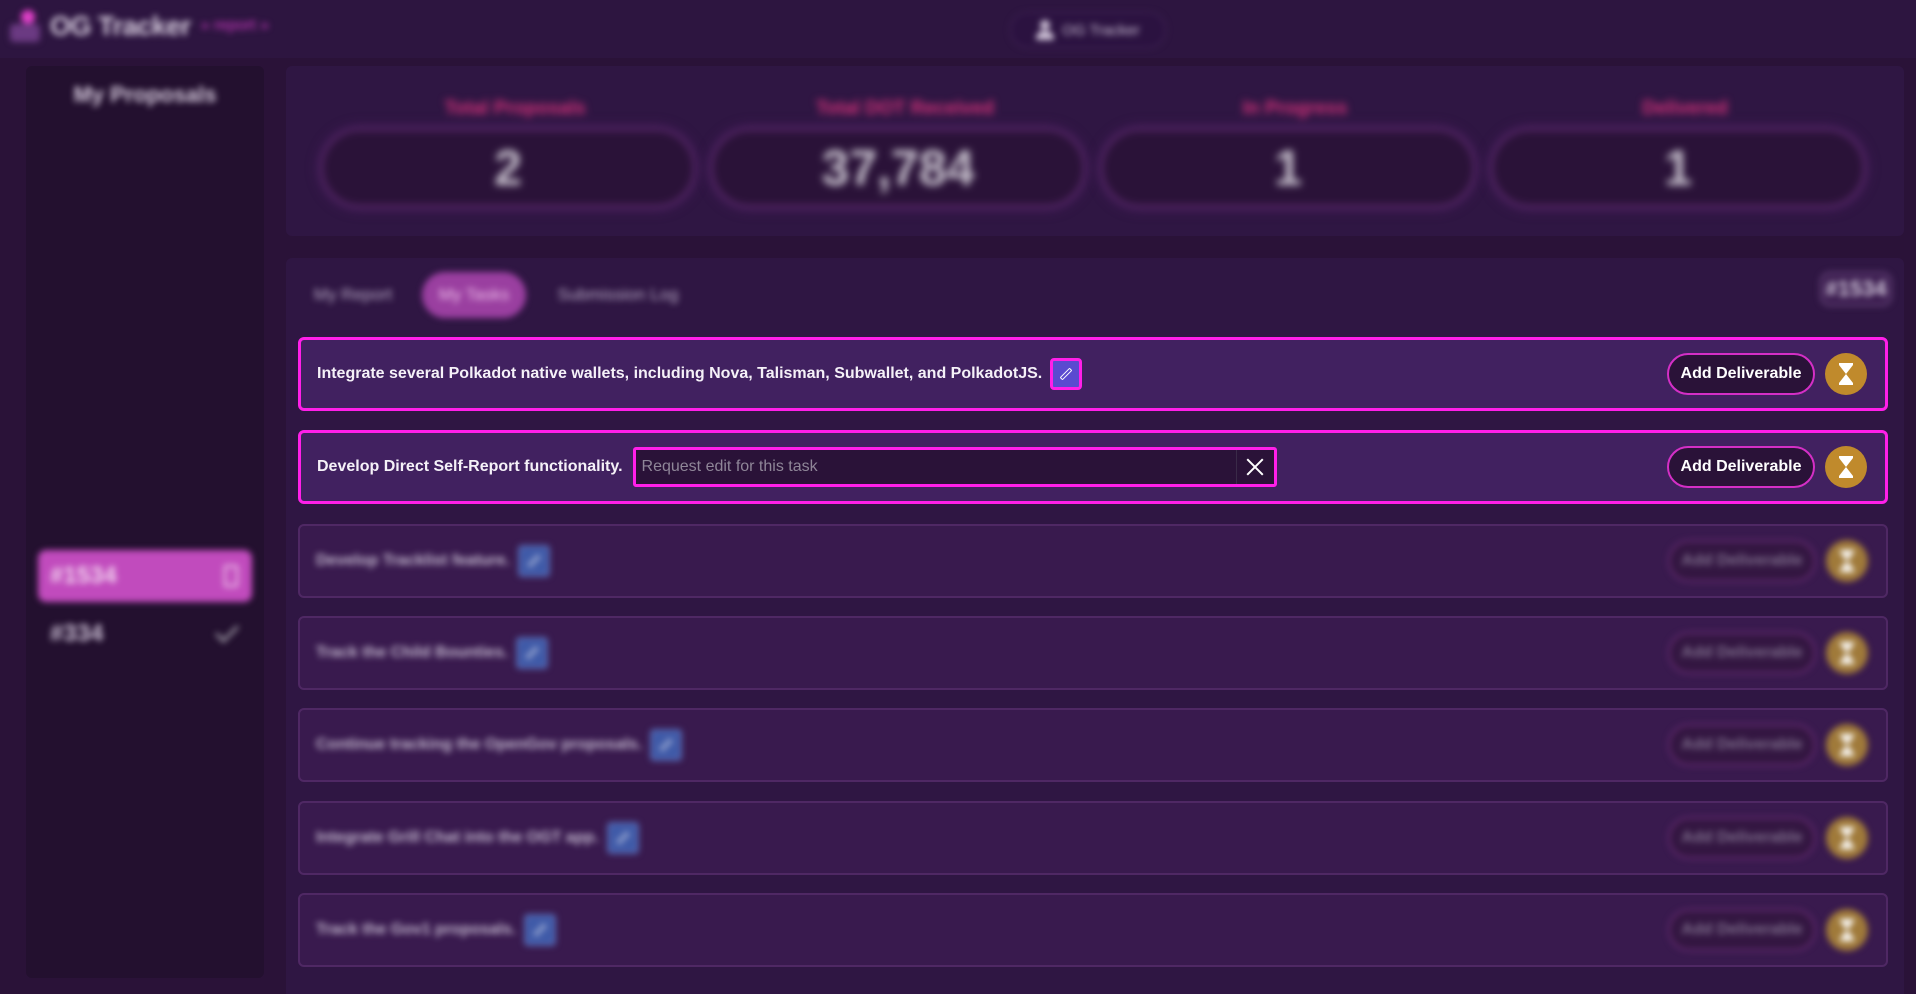 The height and width of the screenshot is (994, 1916). I want to click on task-text: Continue tracking the OpenGov proposals., so click(479, 744).